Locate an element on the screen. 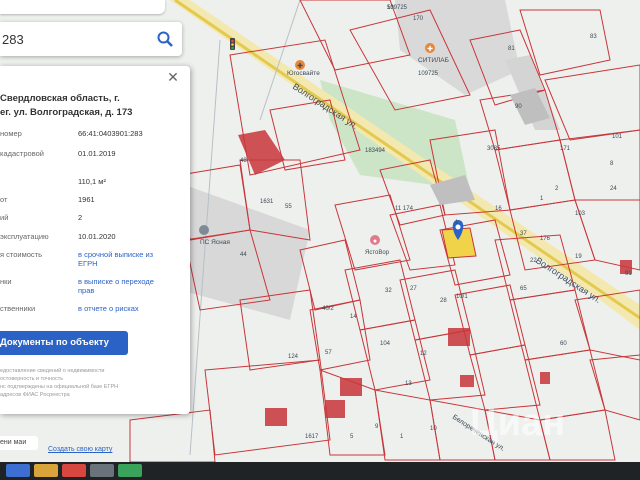 The image size is (640, 480). create-map-link: Создать свою карту is located at coordinates (80, 449).